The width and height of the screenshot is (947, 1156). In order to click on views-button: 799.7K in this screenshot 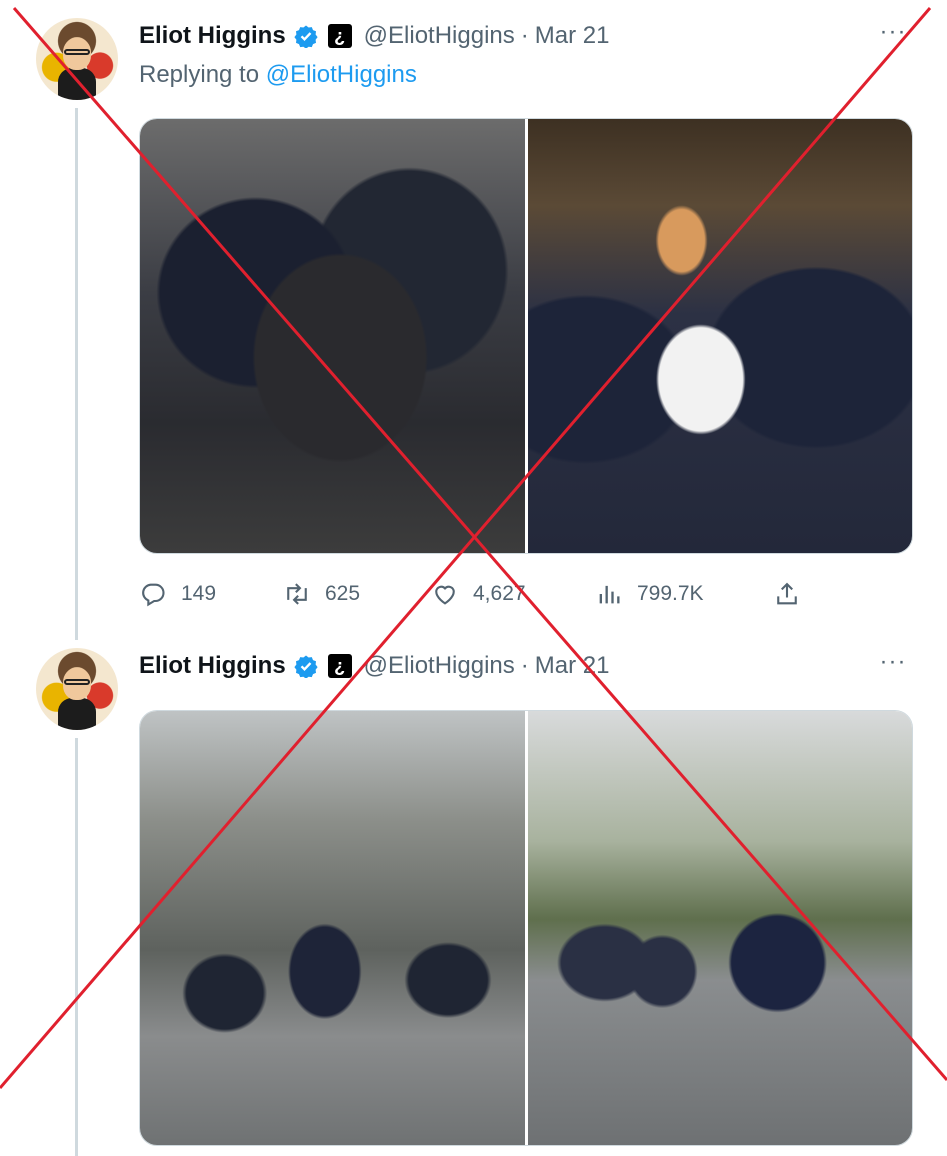, I will do `click(684, 594)`.